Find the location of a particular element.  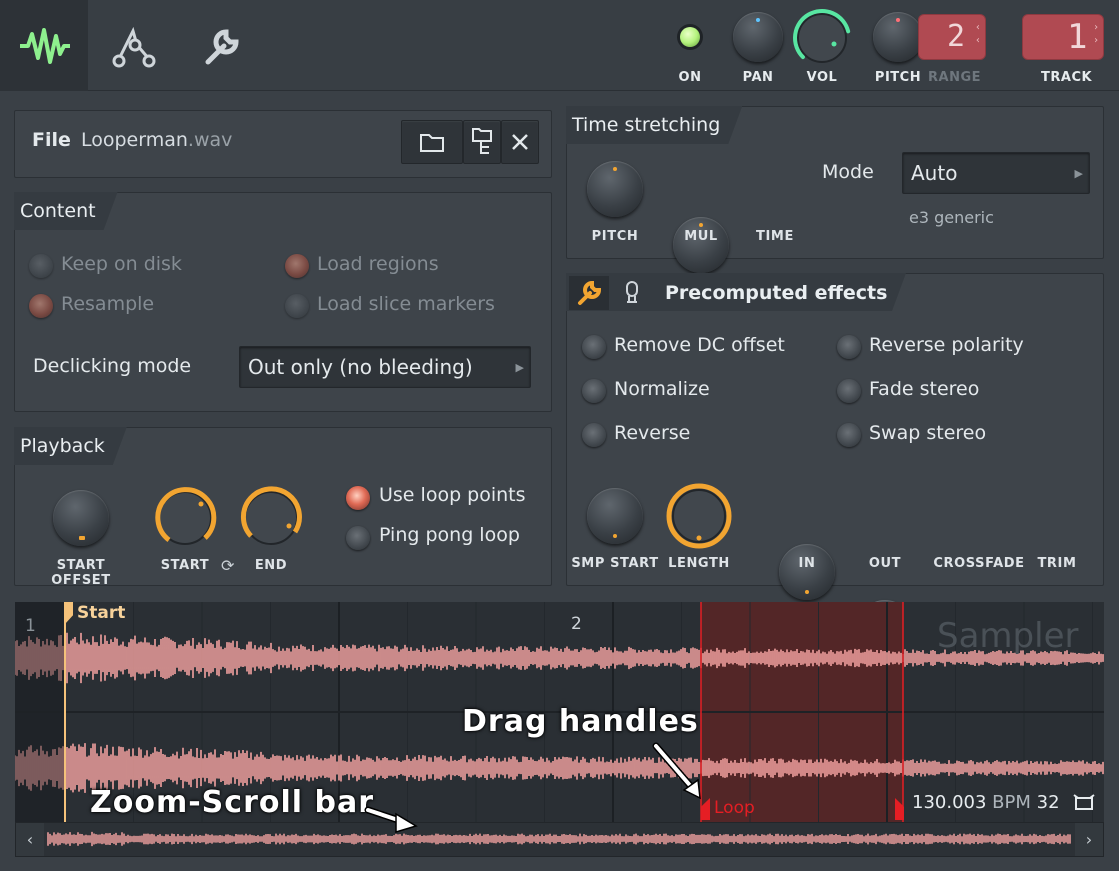

file-name-ext: .wav is located at coordinates (210, 140).